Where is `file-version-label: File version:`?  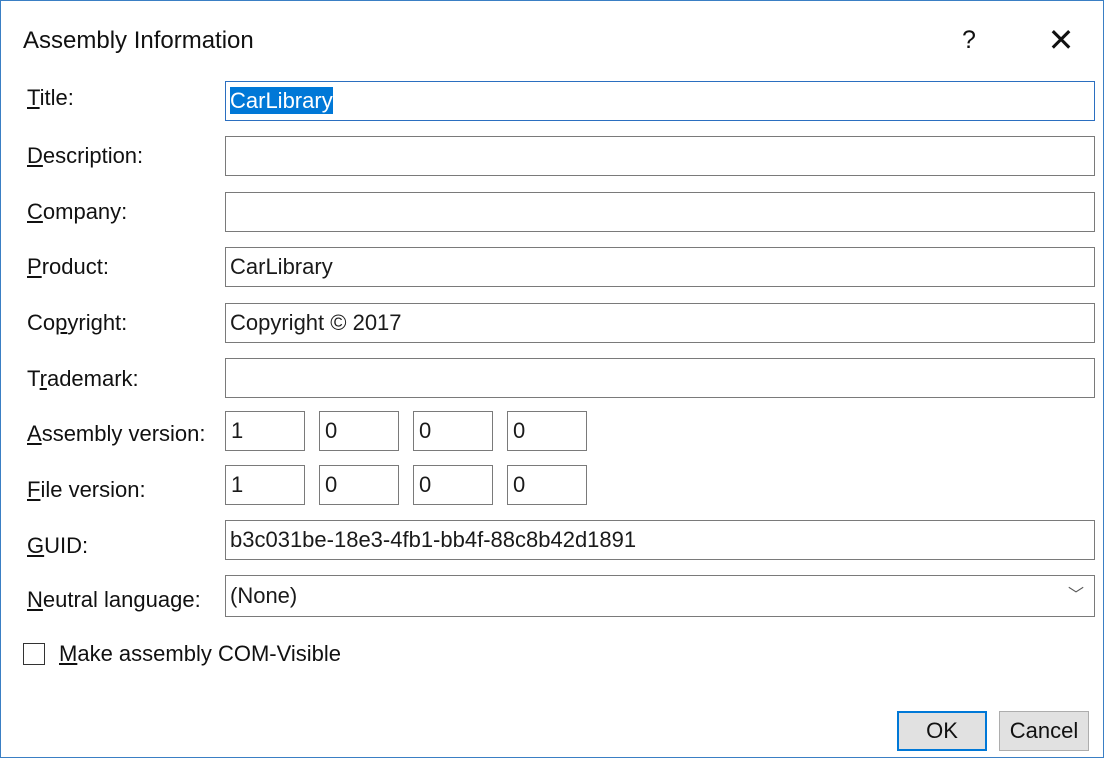
file-version-label: File version: is located at coordinates (86, 490).